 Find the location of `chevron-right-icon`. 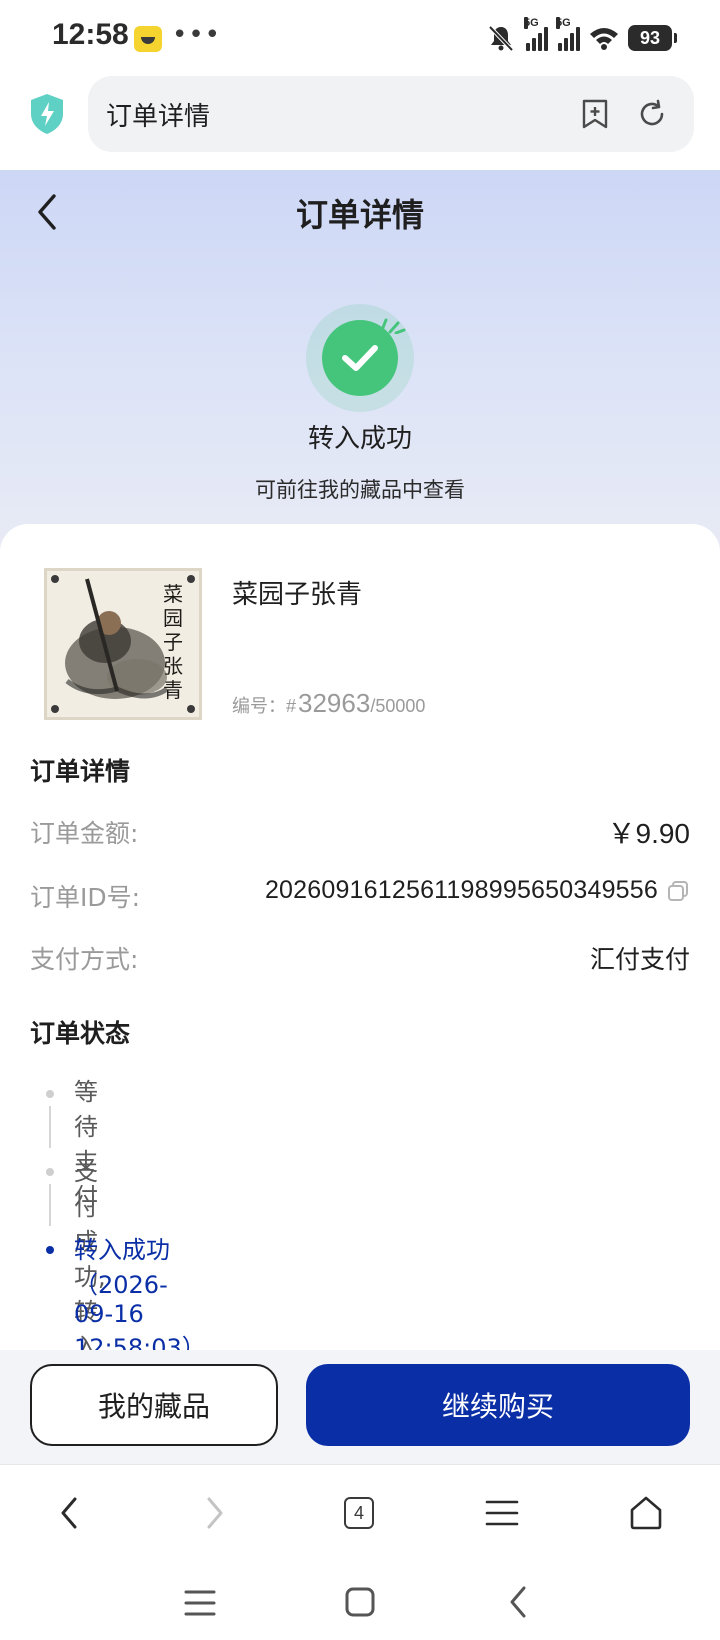

chevron-right-icon is located at coordinates (215, 1513).